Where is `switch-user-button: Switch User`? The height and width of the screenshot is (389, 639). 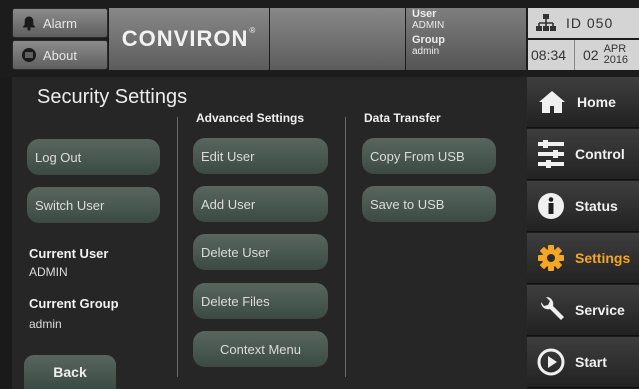
switch-user-button: Switch User is located at coordinates (93, 205).